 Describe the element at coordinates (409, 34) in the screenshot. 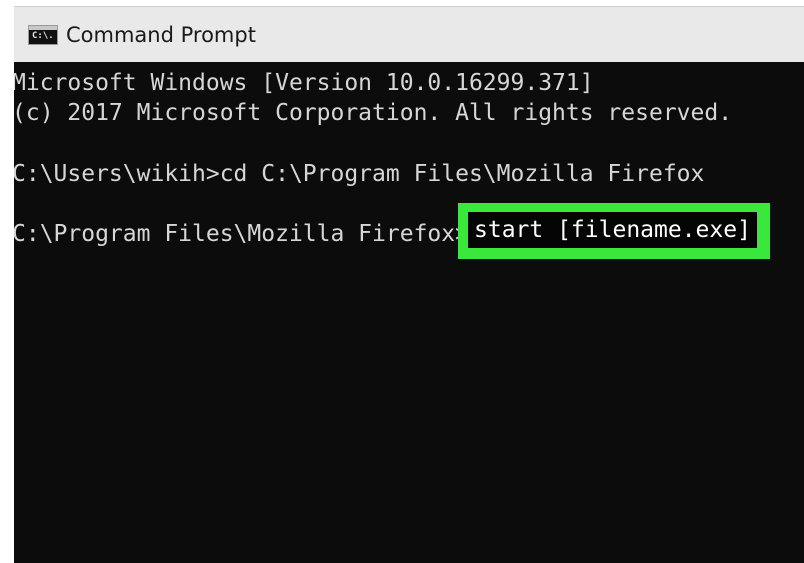

I see `title-bar: C:\. Command Prompt` at that location.